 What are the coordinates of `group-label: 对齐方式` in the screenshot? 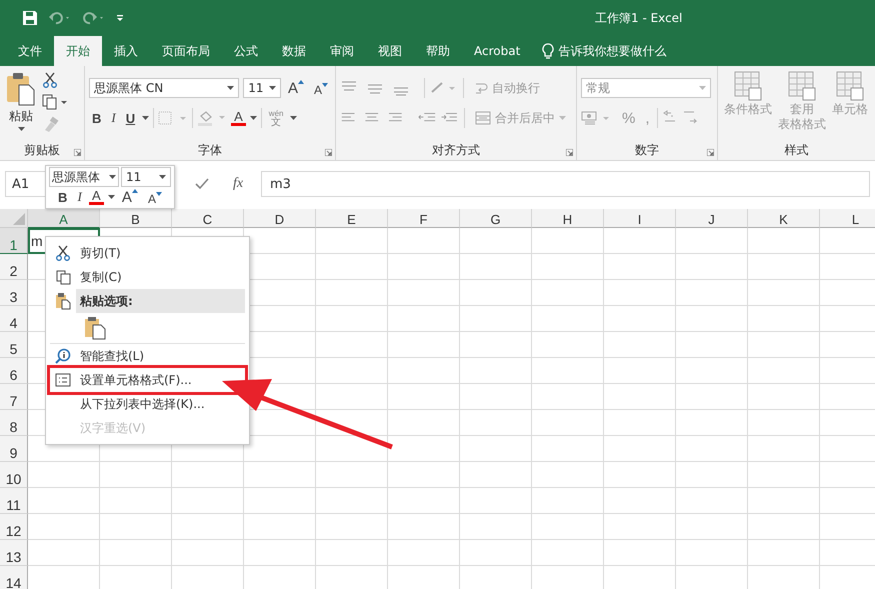 It's located at (456, 150).